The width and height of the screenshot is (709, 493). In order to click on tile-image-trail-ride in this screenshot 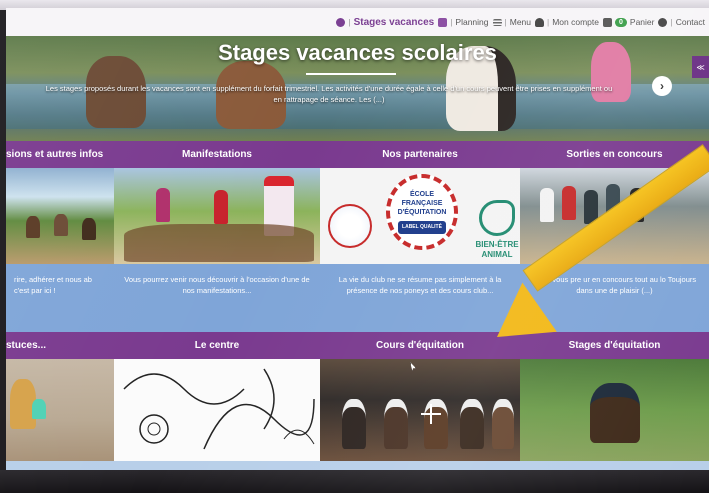, I will do `click(614, 410)`.